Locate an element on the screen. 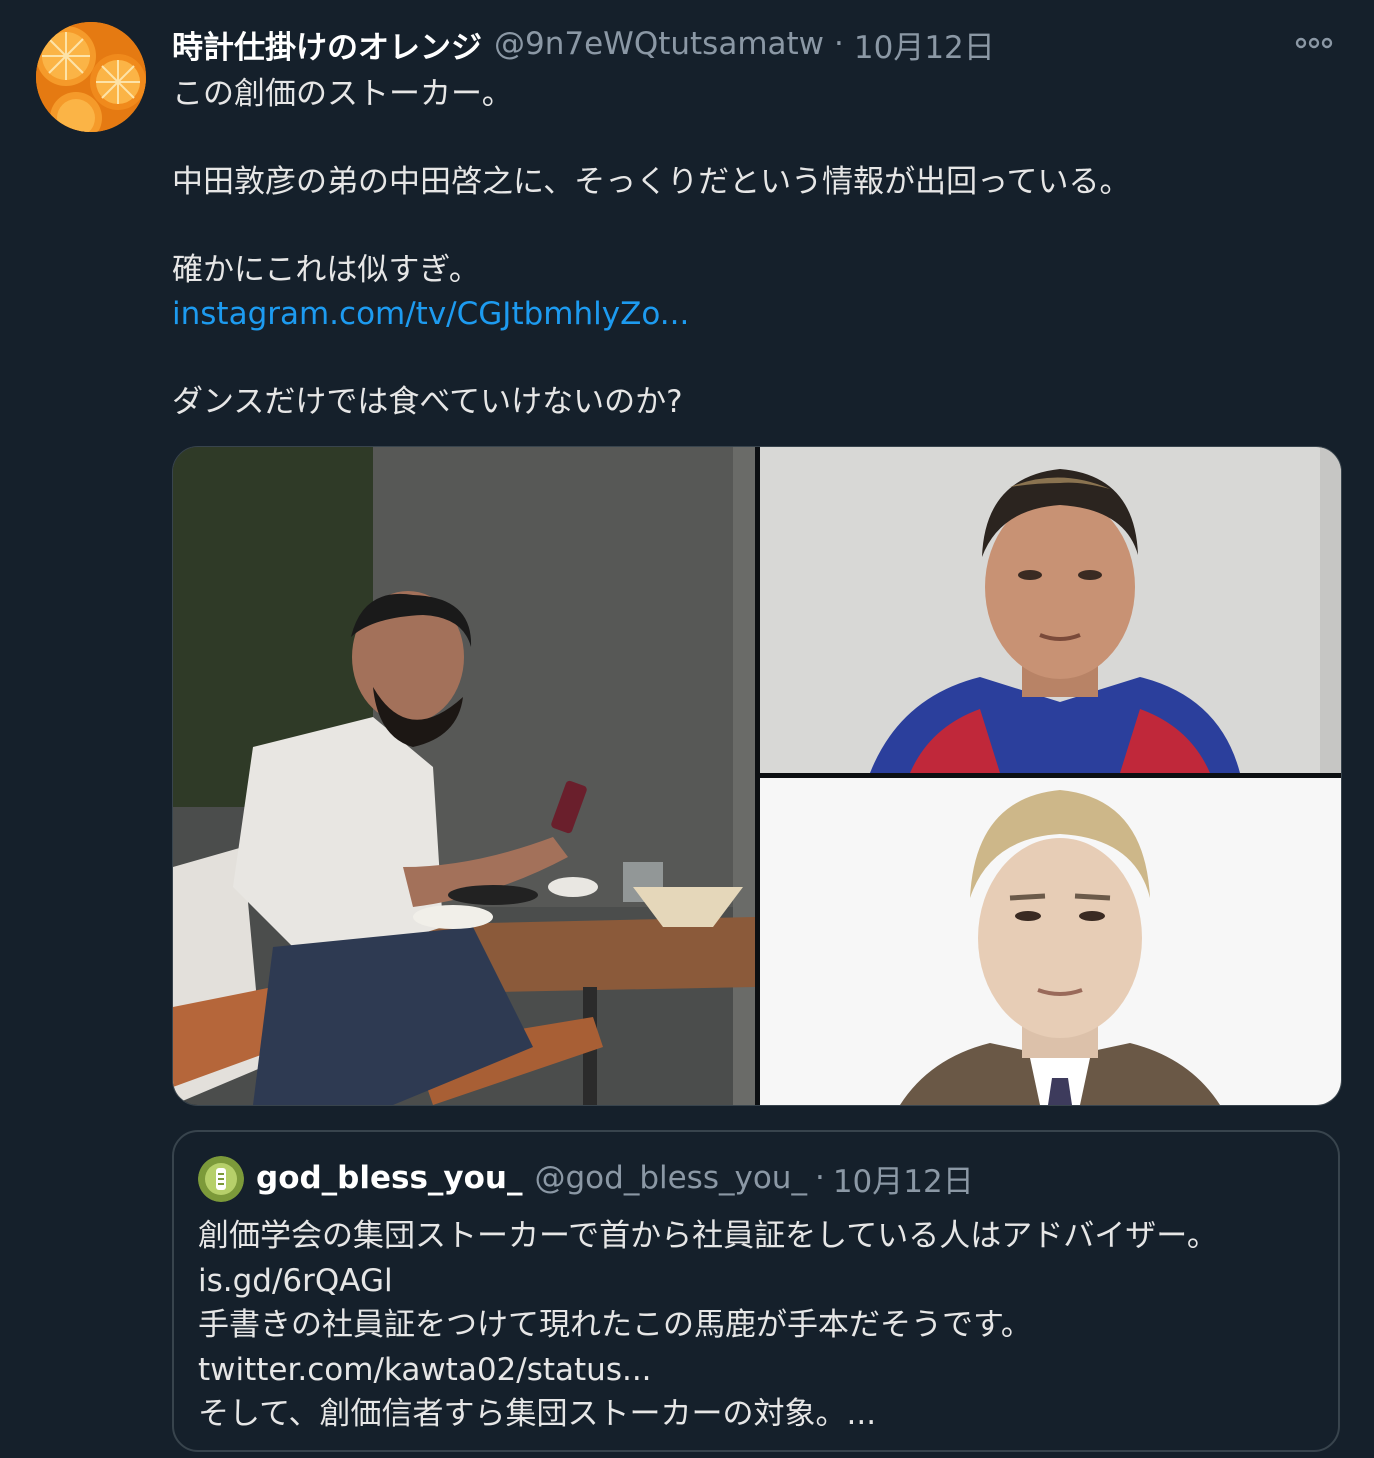 The image size is (1374, 1458). tweet-text-line: 中田敦彦の弟の中田啓之に、そっくりだという情報が出回っている。 is located at coordinates (651, 182).